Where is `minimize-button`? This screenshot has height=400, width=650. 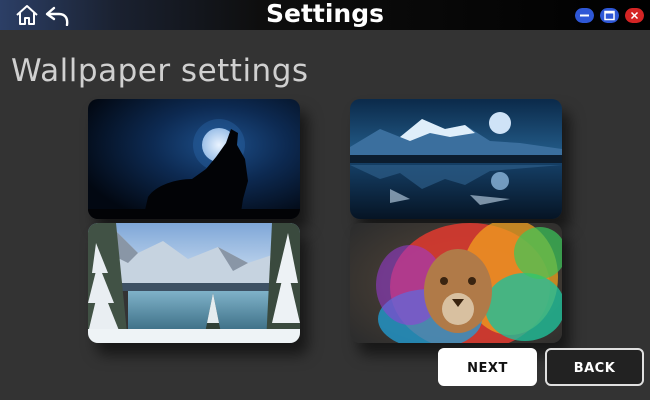 minimize-button is located at coordinates (584, 15).